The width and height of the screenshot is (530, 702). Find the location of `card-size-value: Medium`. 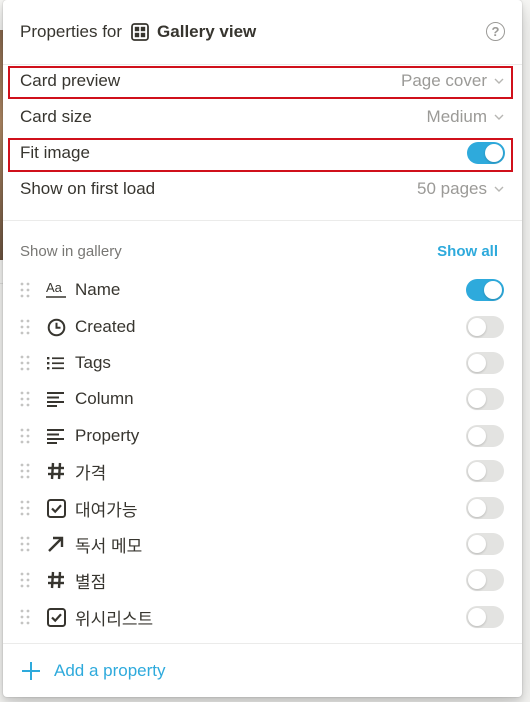

card-size-value: Medium is located at coordinates (466, 117).